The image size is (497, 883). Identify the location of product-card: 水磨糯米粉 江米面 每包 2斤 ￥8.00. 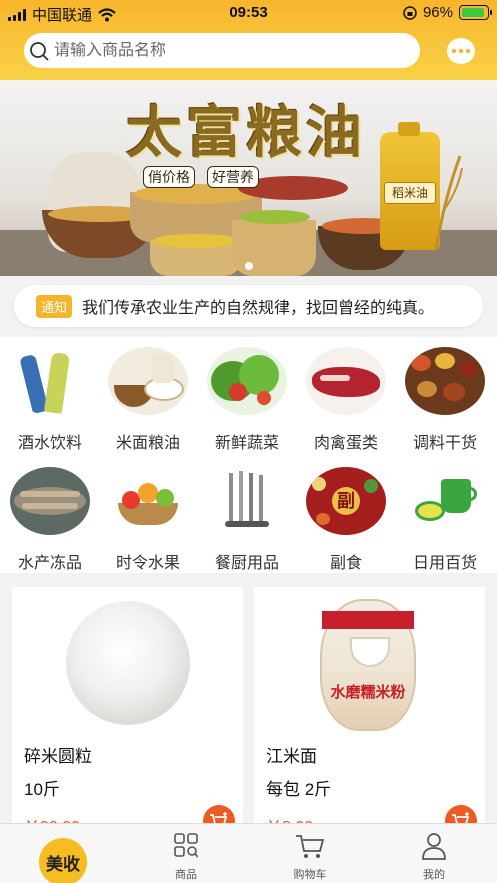
(369, 712).